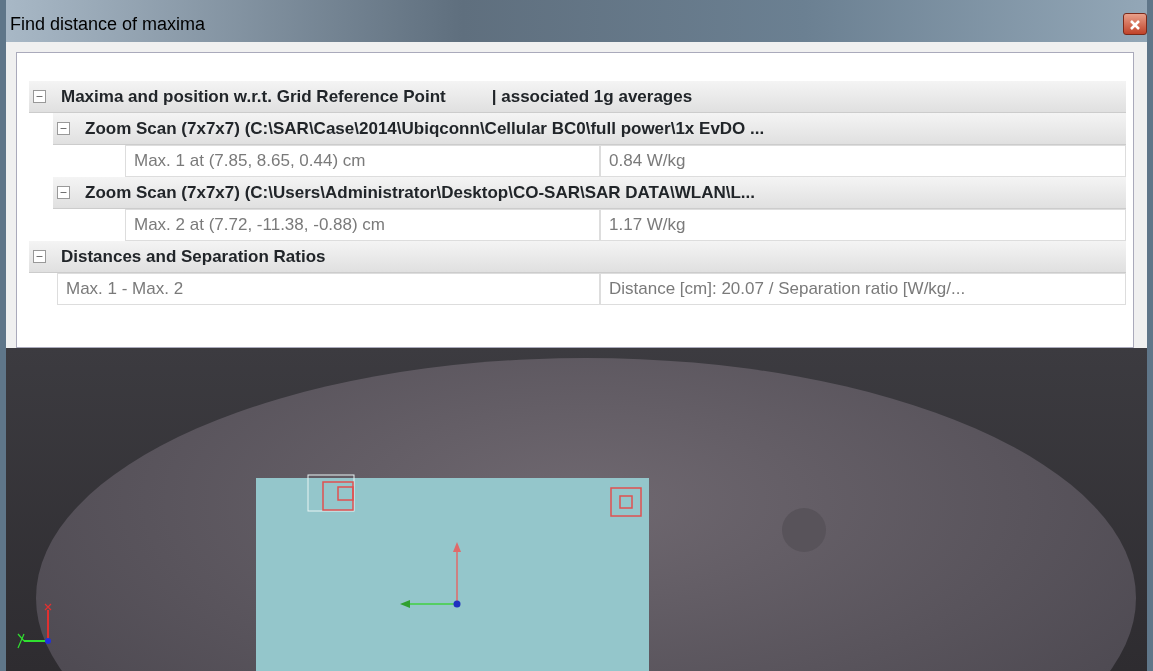 This screenshot has height=671, width=1153. Describe the element at coordinates (362, 225) in the screenshot. I see `table-cell: Max. 2 at (7.72, -11.38, -0.88) cm` at that location.